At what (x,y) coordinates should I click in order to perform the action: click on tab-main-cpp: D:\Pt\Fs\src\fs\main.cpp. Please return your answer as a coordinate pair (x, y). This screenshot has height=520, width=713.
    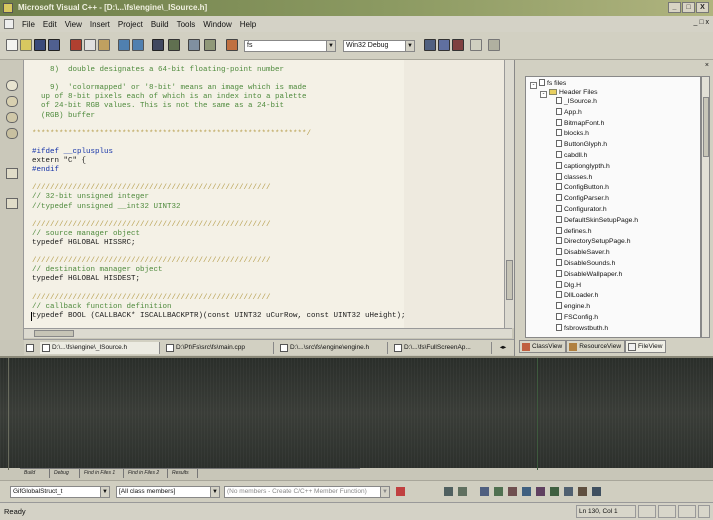
    Looking at the image, I should click on (219, 348).